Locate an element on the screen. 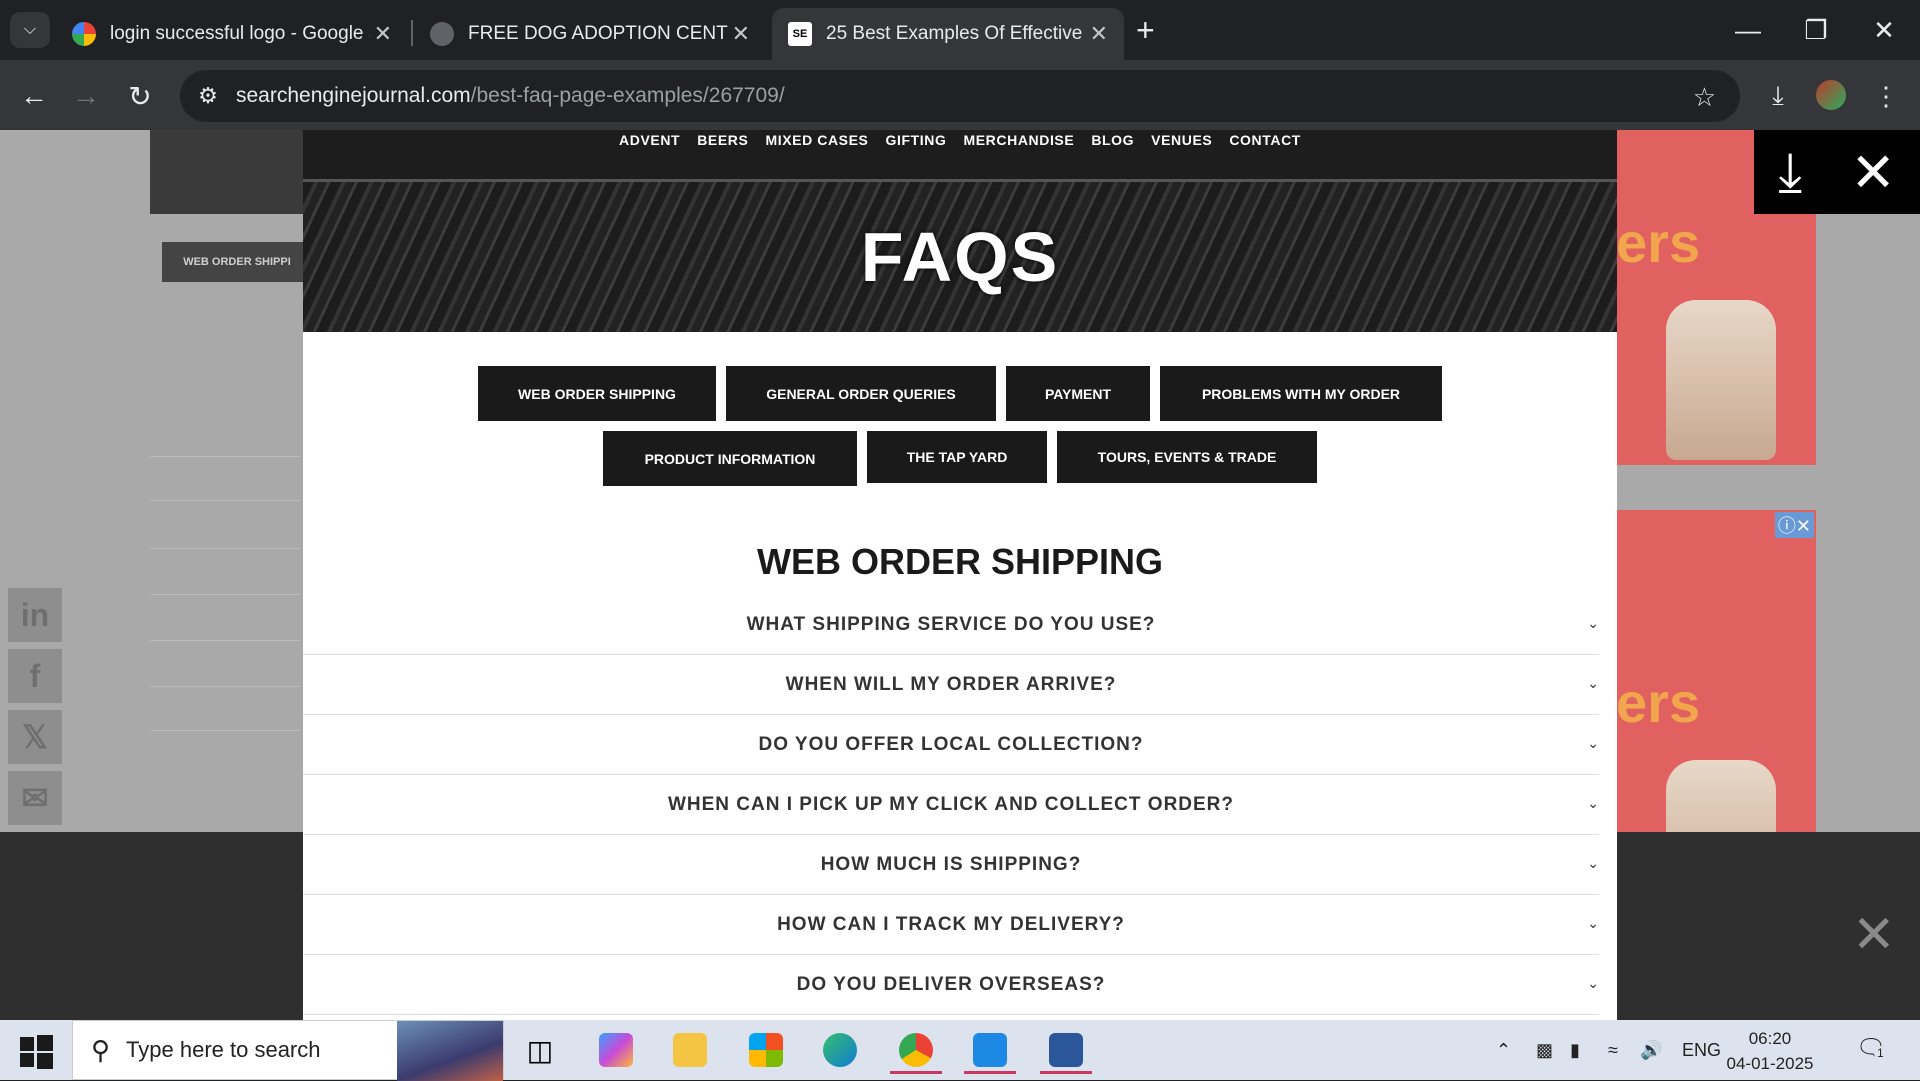 This screenshot has height=1081, width=1920. taskbar-search: ⚲ Type here to search is located at coordinates (288, 1050).